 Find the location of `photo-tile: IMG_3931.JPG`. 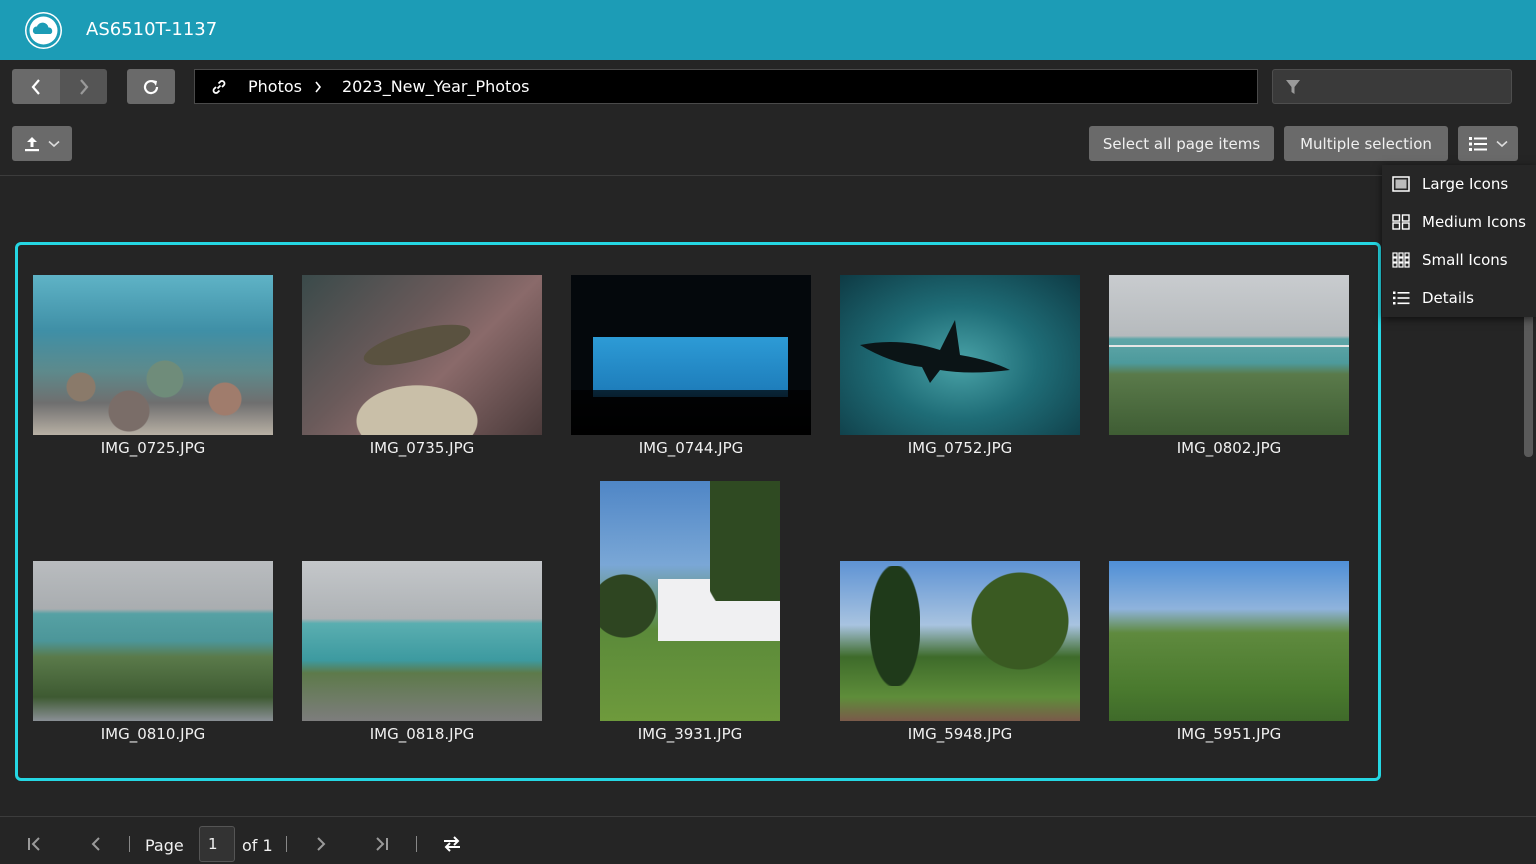

photo-tile: IMG_3931.JPG is located at coordinates (690, 612).